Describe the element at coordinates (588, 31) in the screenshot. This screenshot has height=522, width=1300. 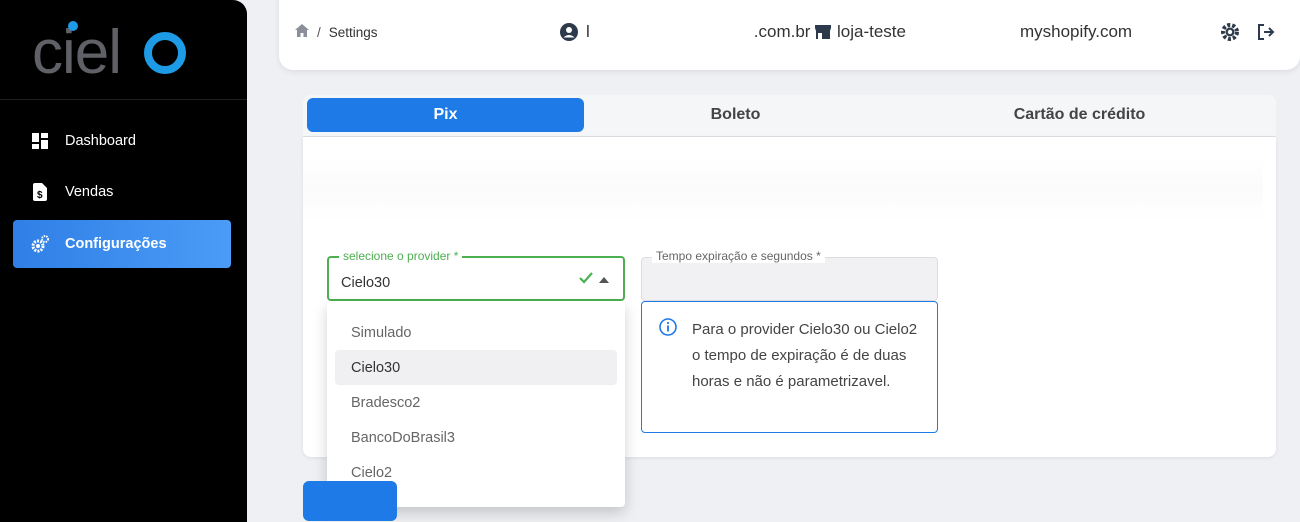
I see `user-email-prefix: l` at that location.